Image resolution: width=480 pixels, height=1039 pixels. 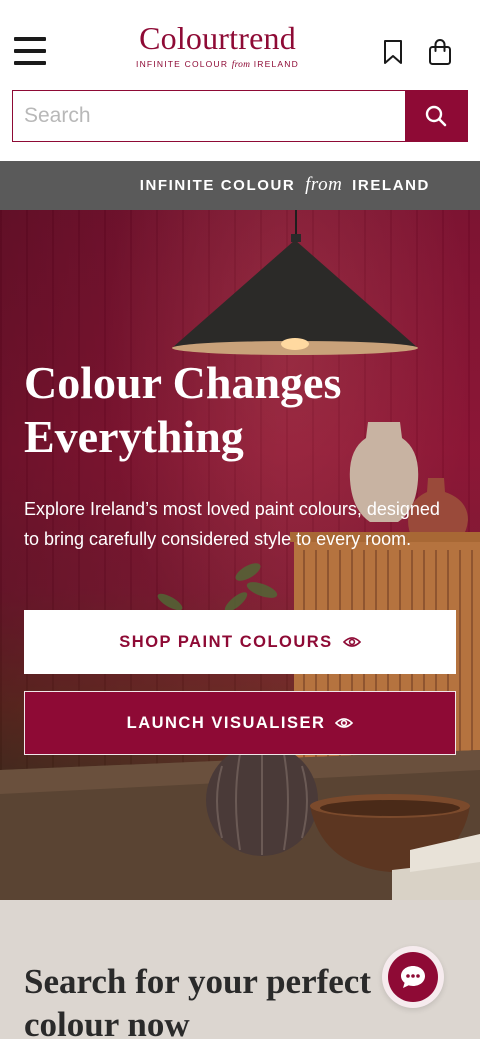 I want to click on section-title: Search for your perfect colour now, so click(x=197, y=1000).